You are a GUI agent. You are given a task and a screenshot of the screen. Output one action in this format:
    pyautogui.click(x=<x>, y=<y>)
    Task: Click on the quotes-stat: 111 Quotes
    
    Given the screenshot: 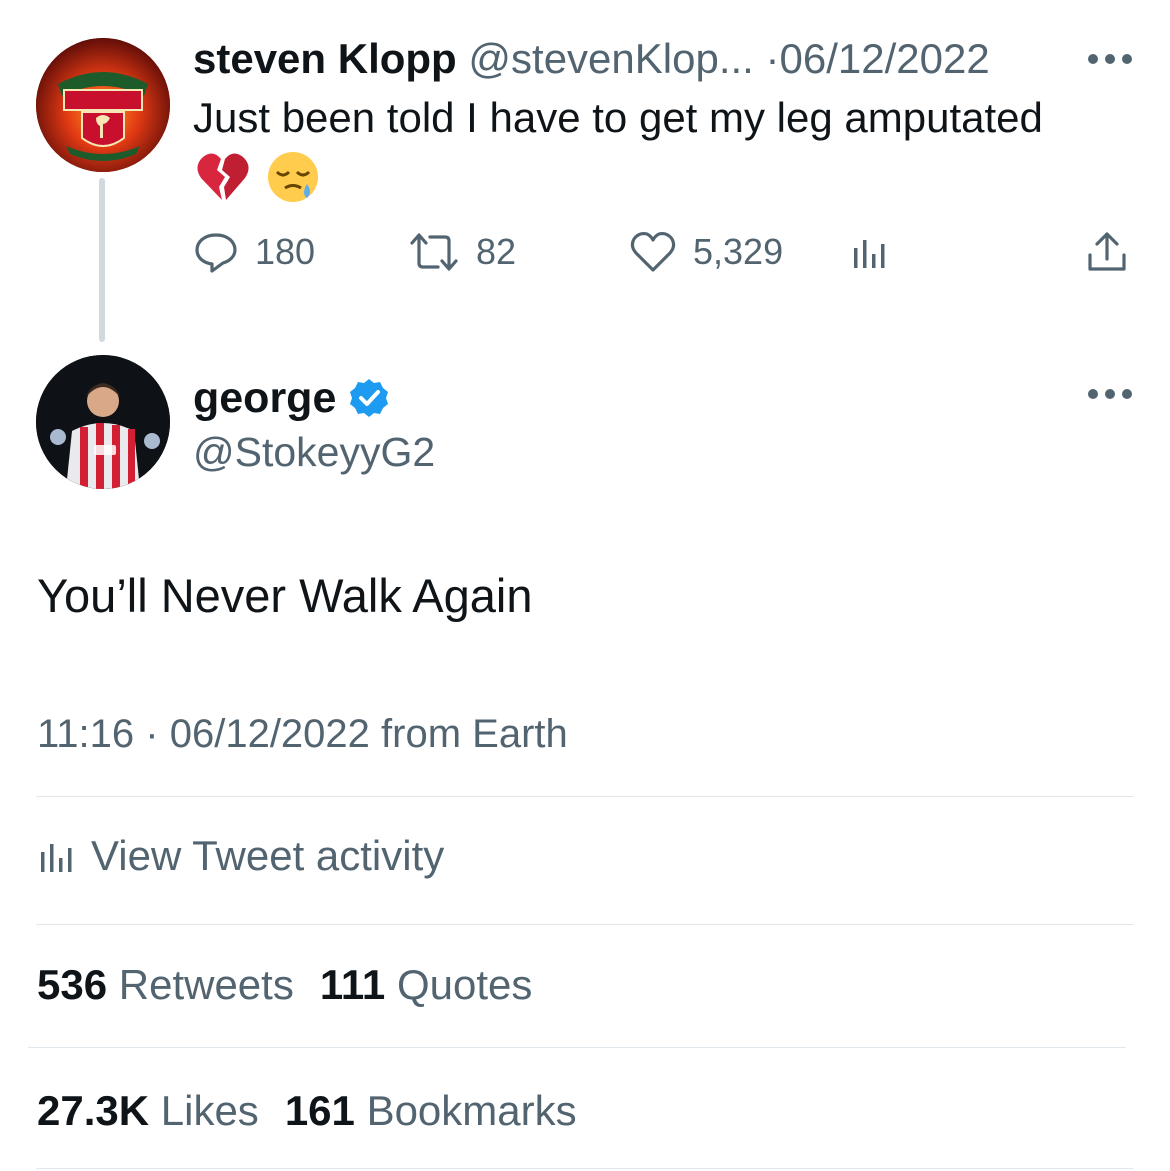 What is the action you would take?
    pyautogui.click(x=426, y=985)
    